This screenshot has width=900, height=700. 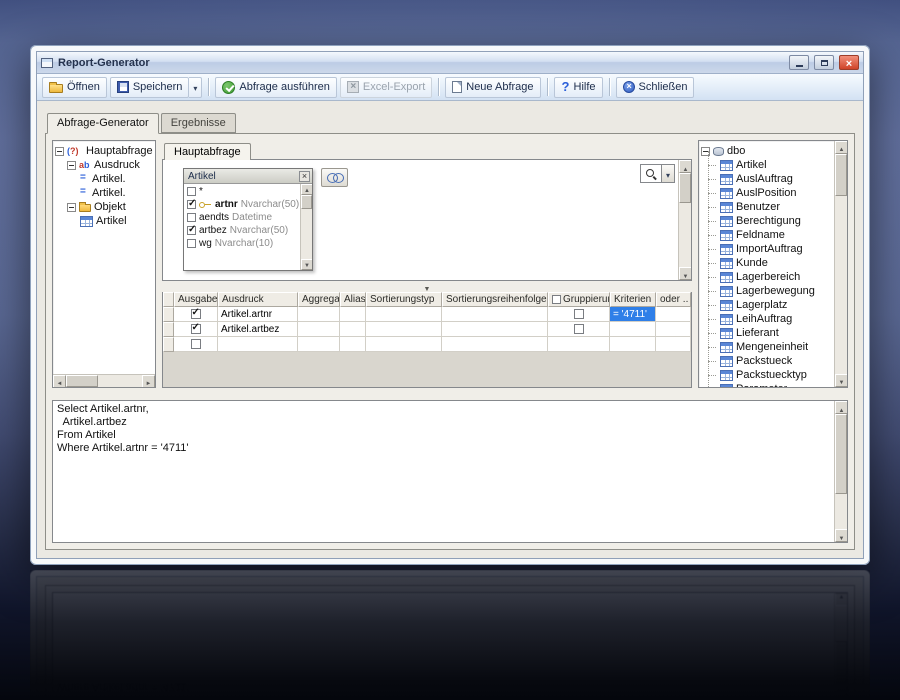 I want to click on save-button: Speichern, so click(x=149, y=87).